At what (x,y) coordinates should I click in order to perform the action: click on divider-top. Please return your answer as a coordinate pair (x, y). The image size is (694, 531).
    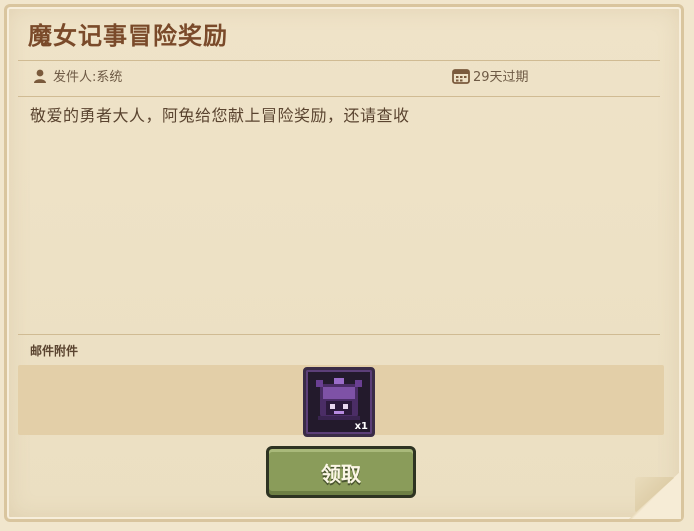
    Looking at the image, I should click on (339, 60).